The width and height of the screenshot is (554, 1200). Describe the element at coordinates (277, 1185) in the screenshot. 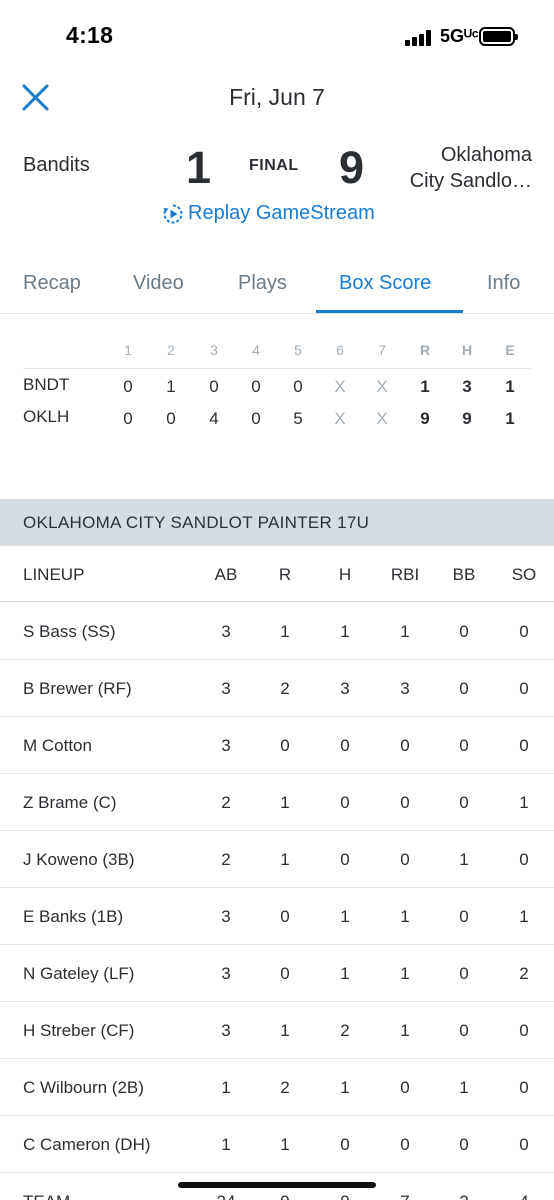

I see `home-indicator` at that location.